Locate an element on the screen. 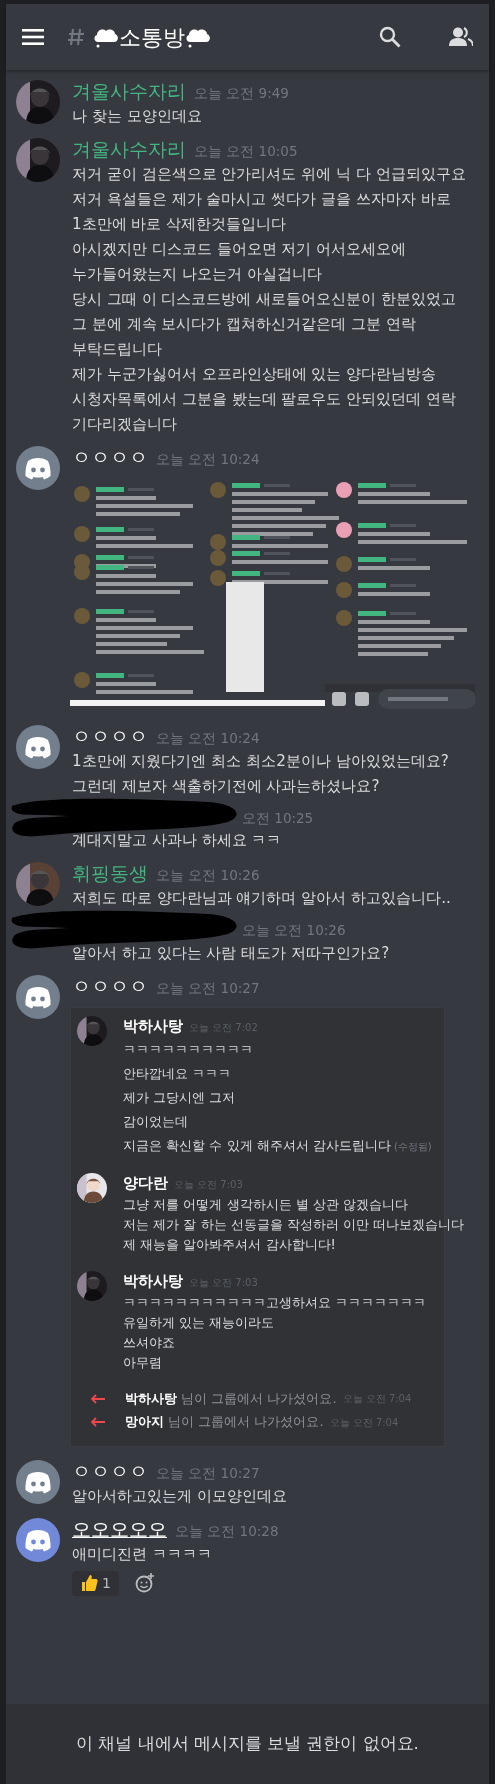 Image resolution: width=495 pixels, height=1784 pixels. username: 양다란 is located at coordinates (145, 1184).